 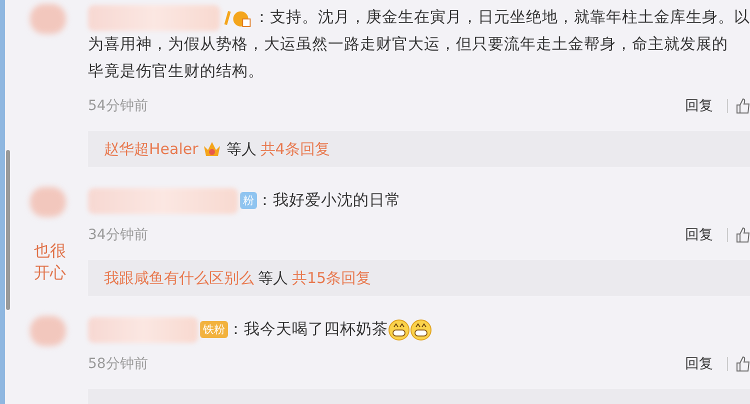 I want to click on fan-badge: 铁粉, so click(x=214, y=329).